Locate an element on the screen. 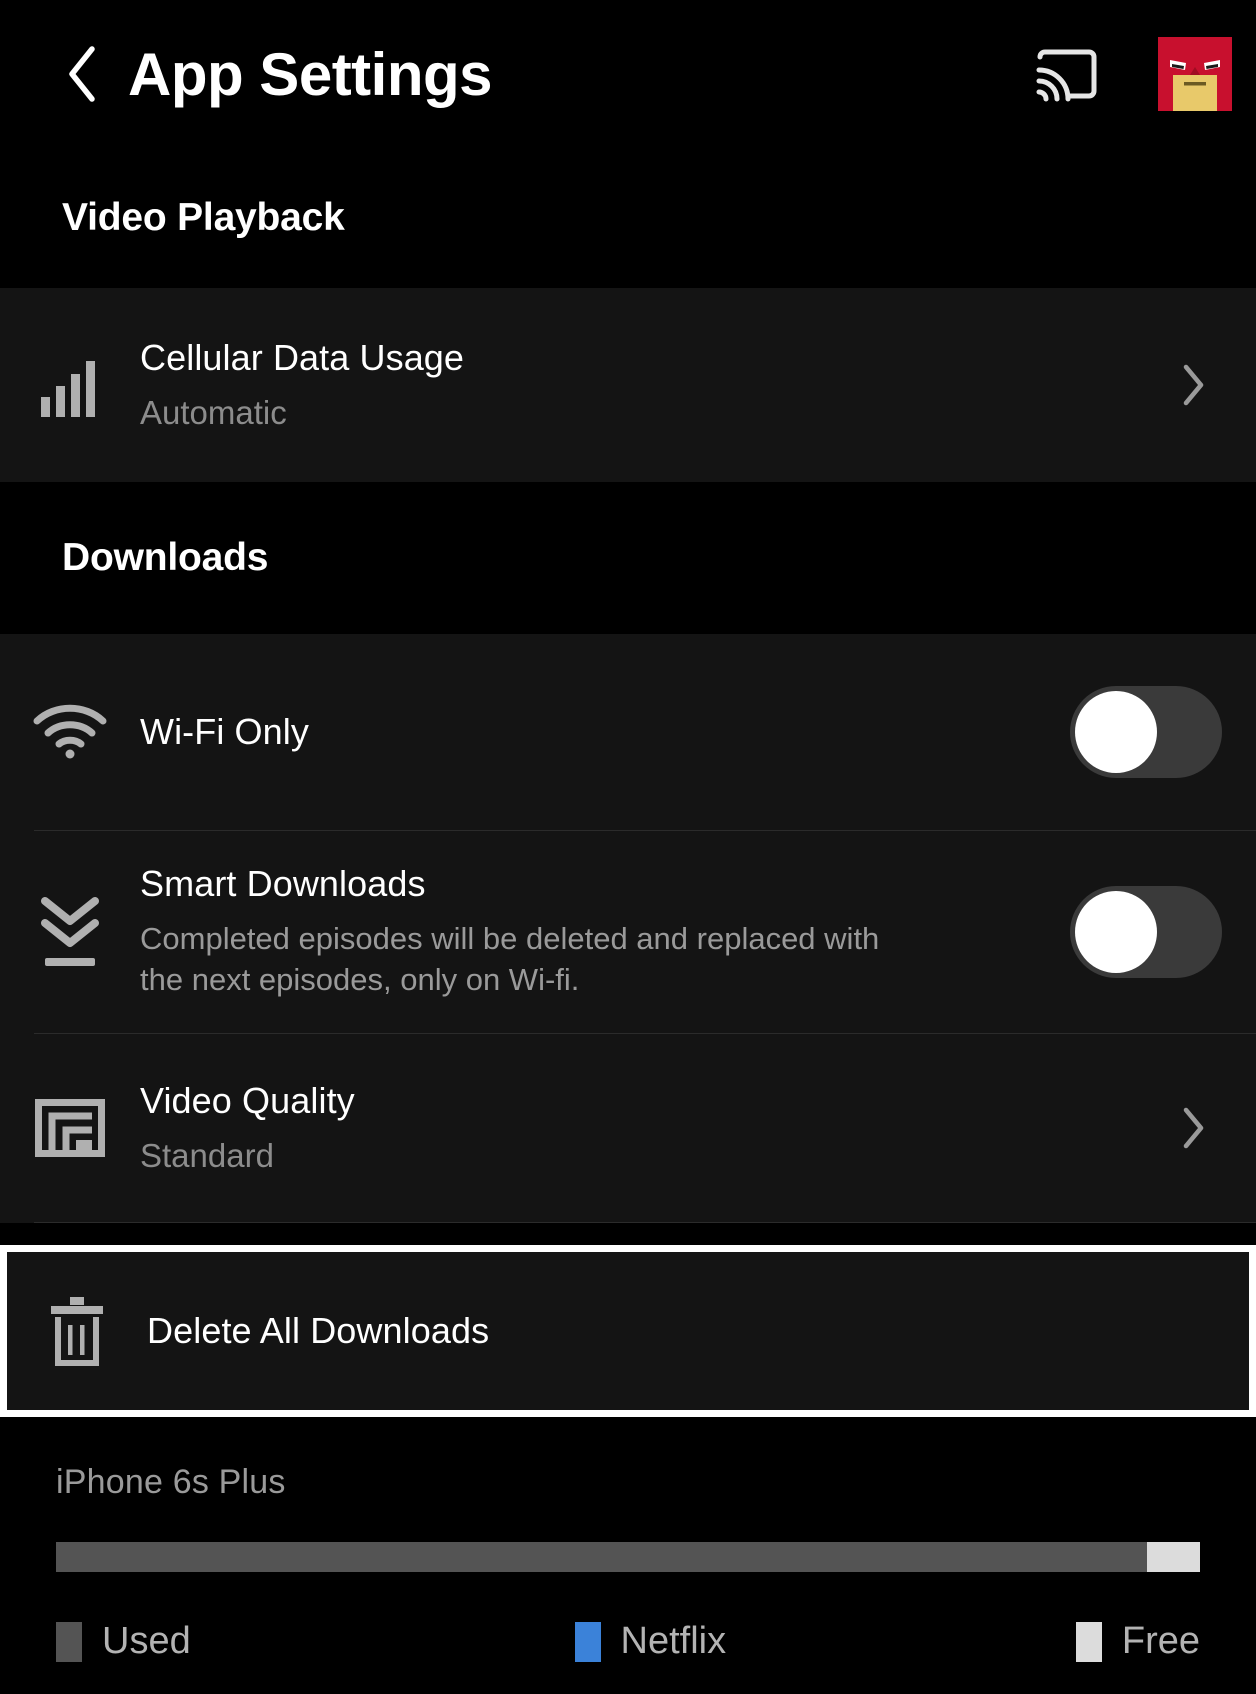  row-text: Cellular Data Usage Automatic is located at coordinates (653, 385).